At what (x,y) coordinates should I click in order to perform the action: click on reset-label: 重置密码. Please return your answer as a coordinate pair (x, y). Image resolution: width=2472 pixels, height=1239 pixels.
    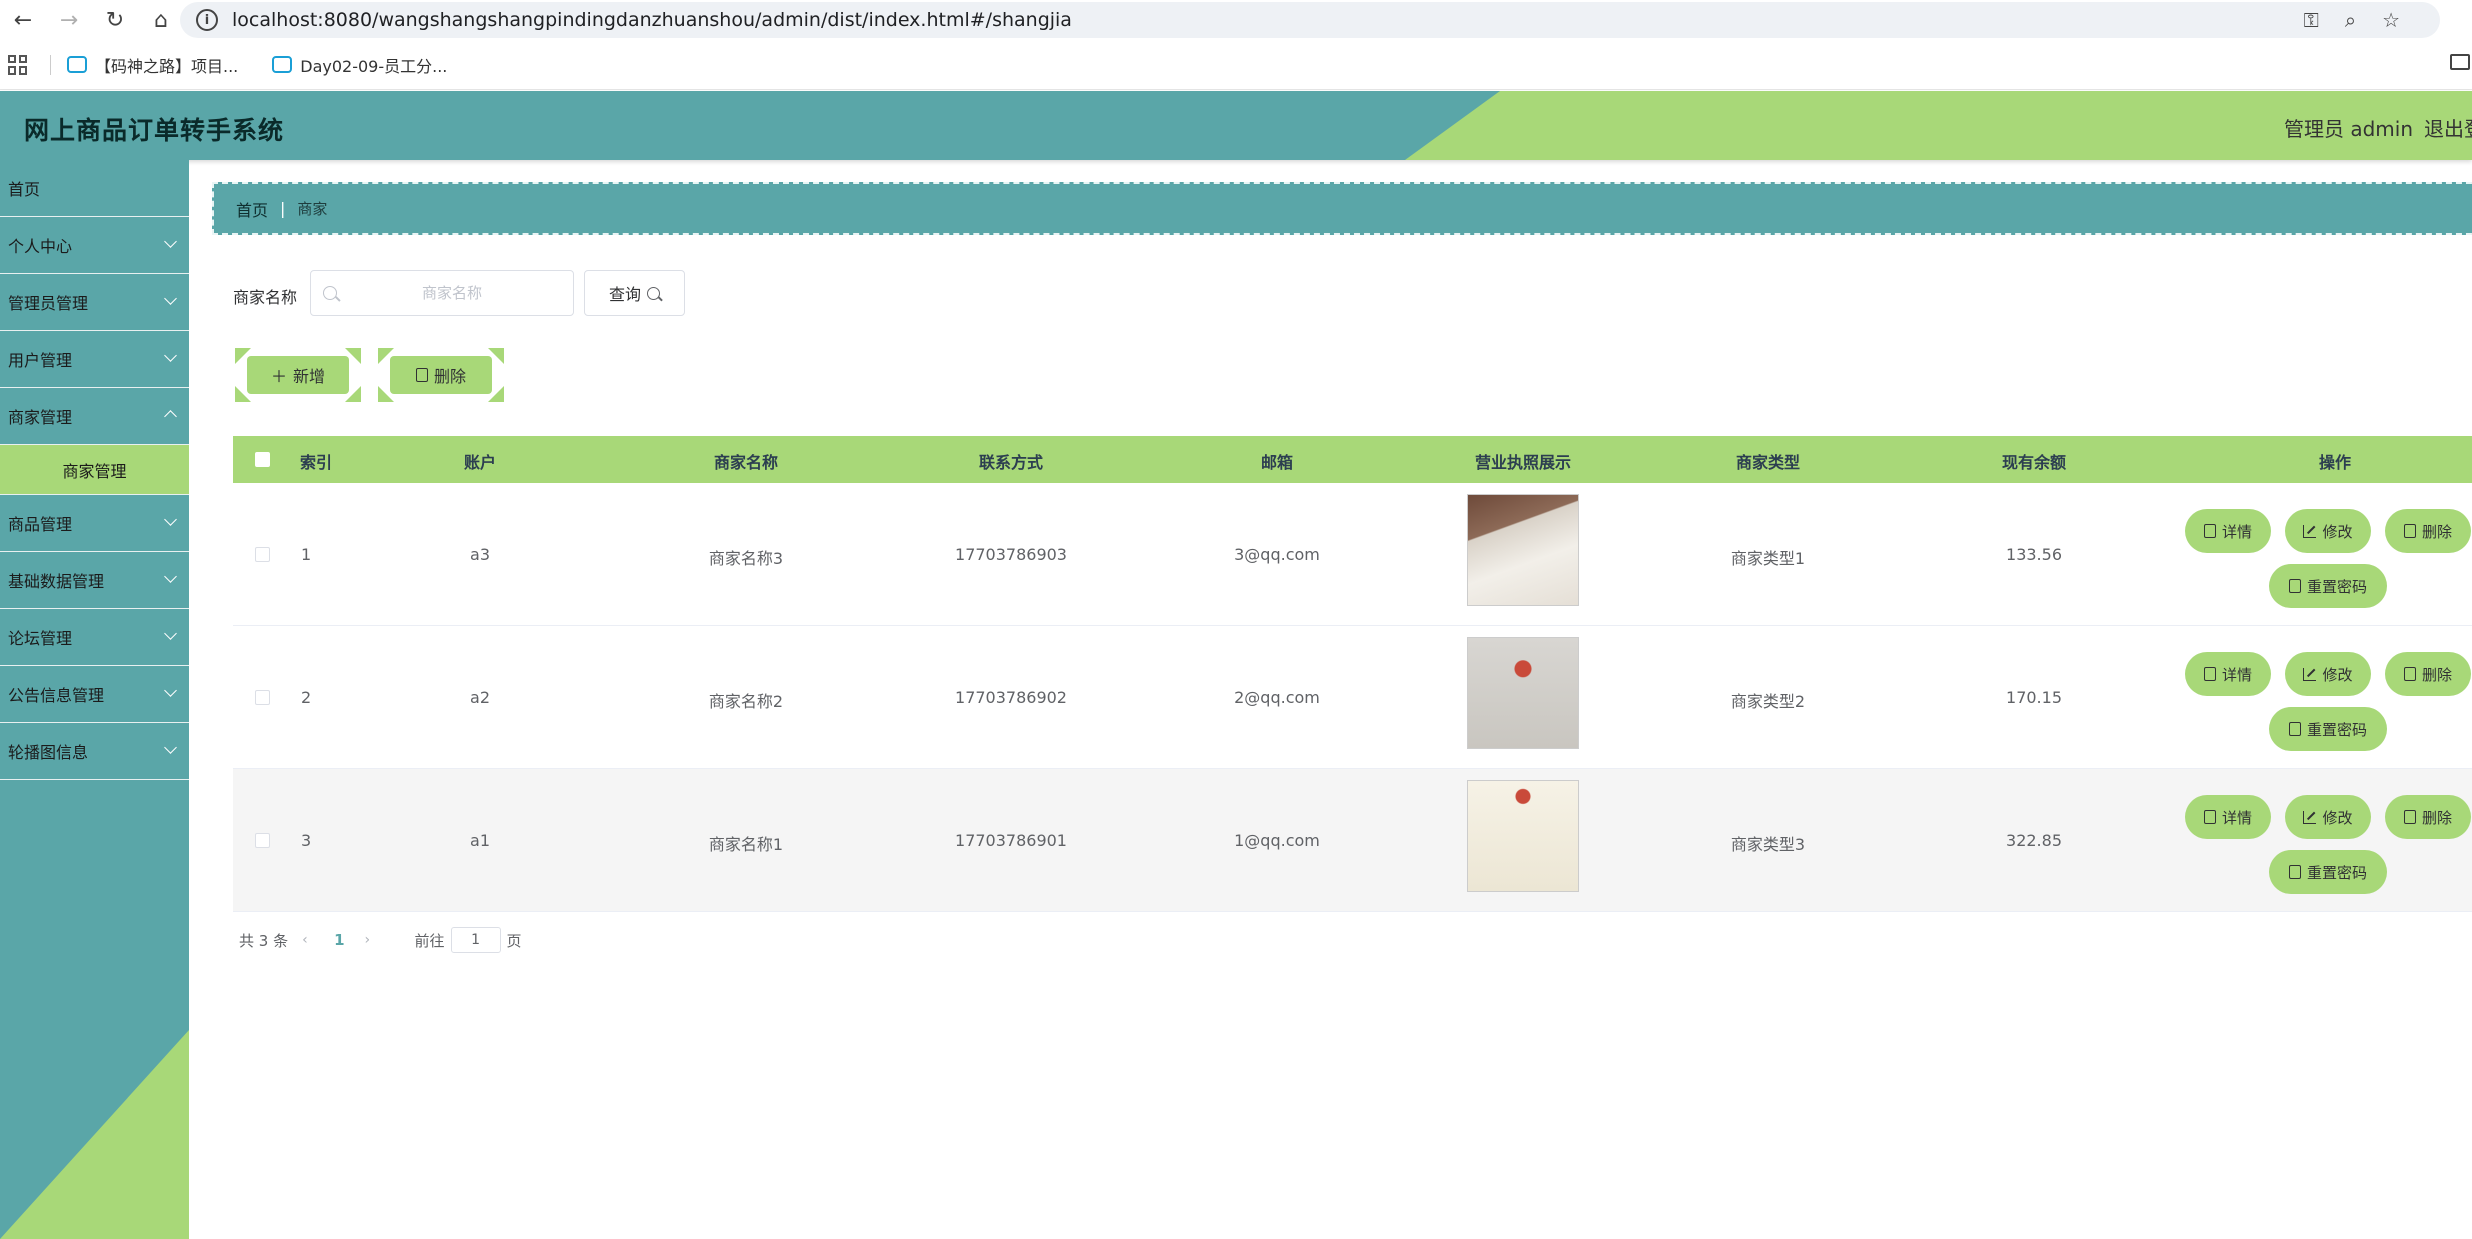
    Looking at the image, I should click on (2336, 729).